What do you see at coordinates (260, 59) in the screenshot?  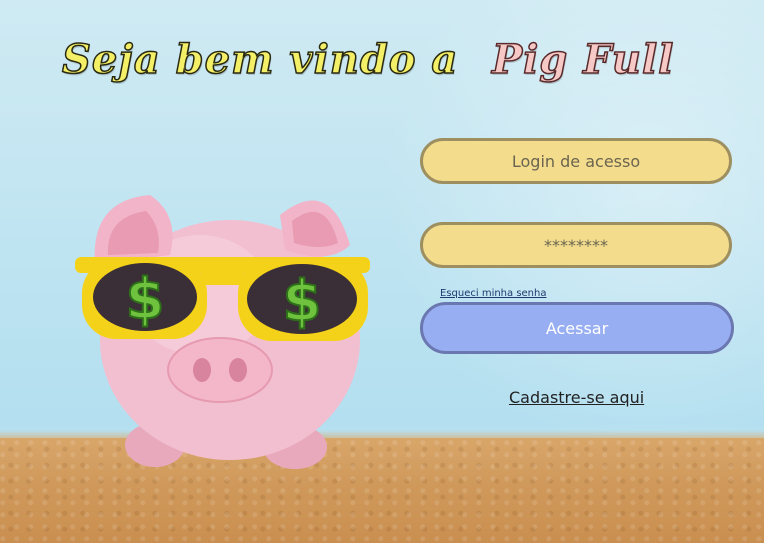 I see `welcome-title: Seja bem vindo a` at bounding box center [260, 59].